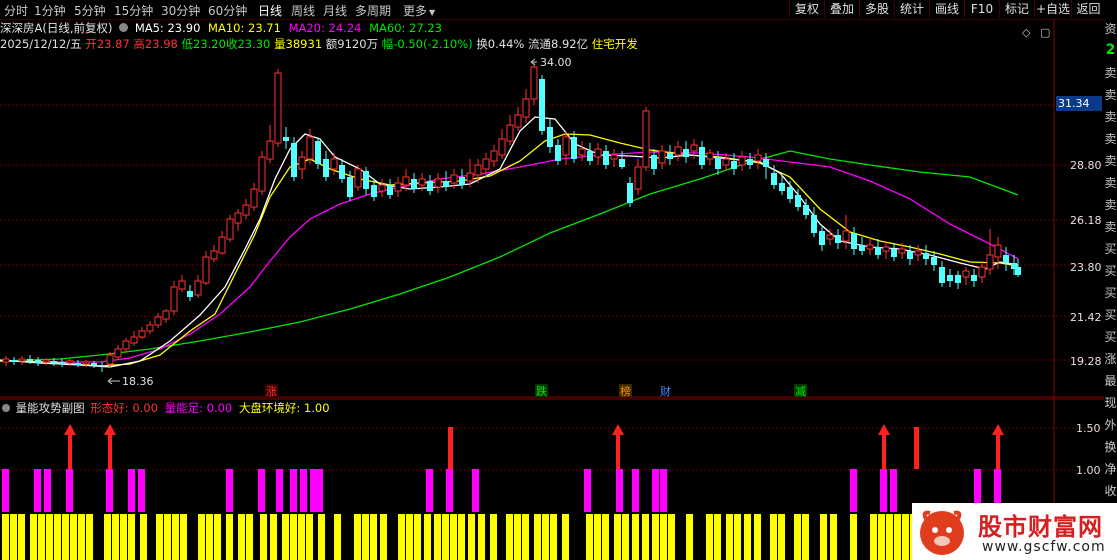  I want to click on tab-daily: 日线, so click(270, 10).